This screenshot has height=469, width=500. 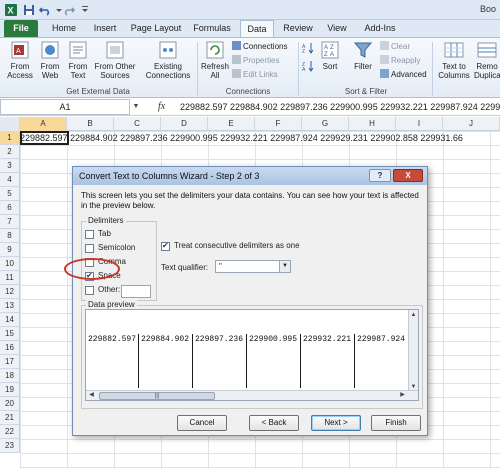 I want to click on existing-connections-label-1: Existing, so click(x=167, y=66).